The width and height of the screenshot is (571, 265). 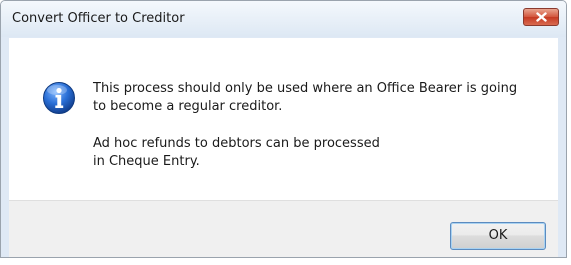 I want to click on message-line: in Cheque Entry., so click(x=146, y=161).